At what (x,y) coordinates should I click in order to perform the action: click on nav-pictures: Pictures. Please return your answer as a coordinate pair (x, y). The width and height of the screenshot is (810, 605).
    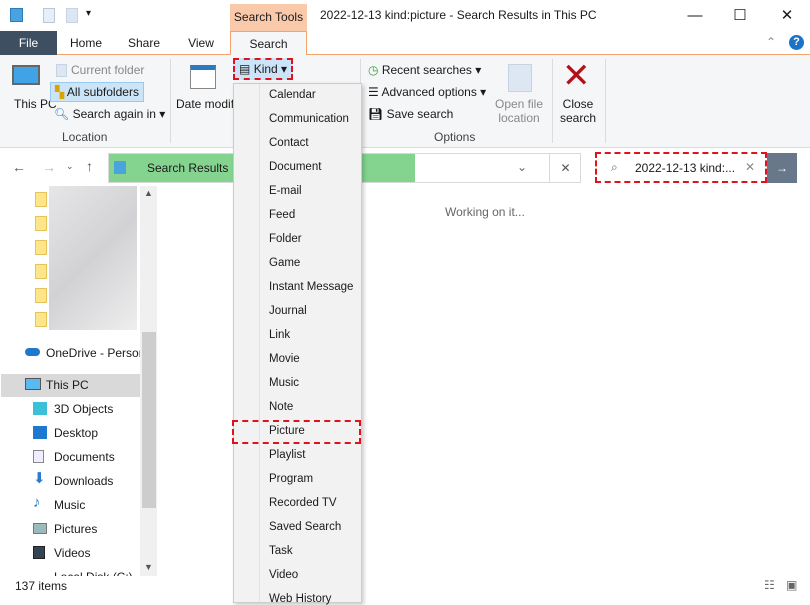
    Looking at the image, I should click on (75, 529).